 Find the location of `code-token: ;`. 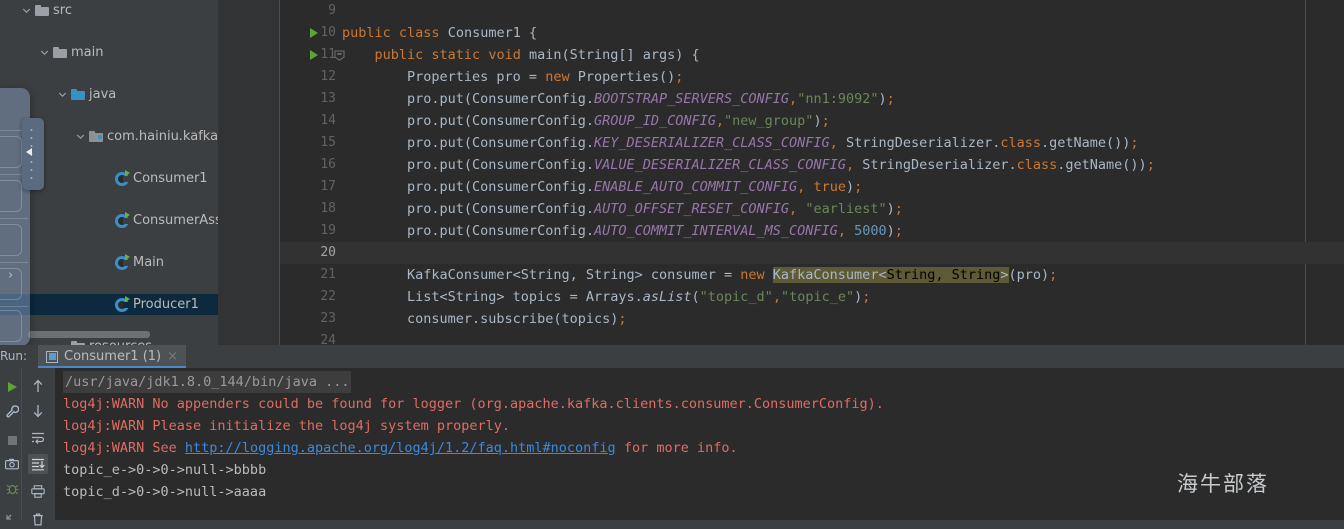

code-token: ; is located at coordinates (1134, 143).